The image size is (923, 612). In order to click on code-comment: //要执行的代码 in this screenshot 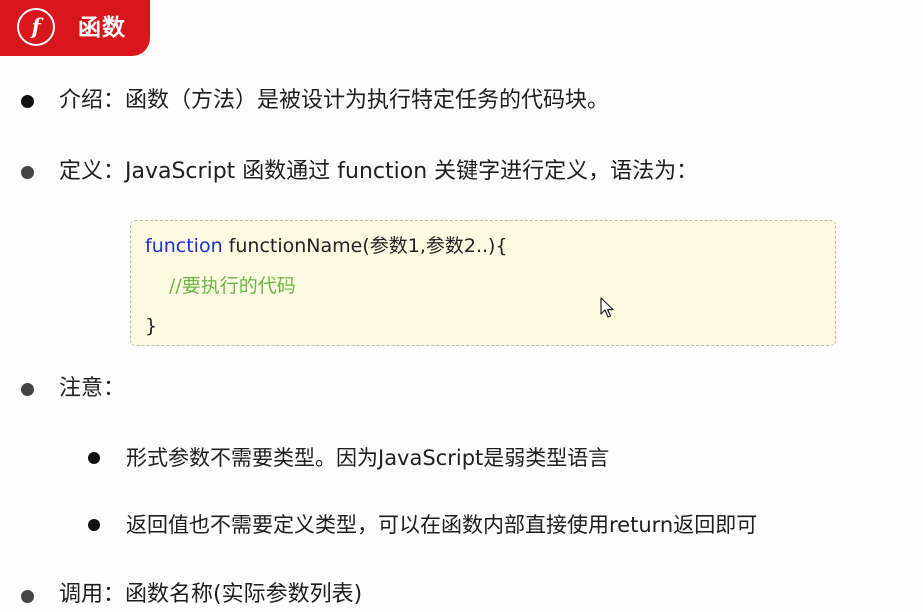, I will do `click(232, 286)`.